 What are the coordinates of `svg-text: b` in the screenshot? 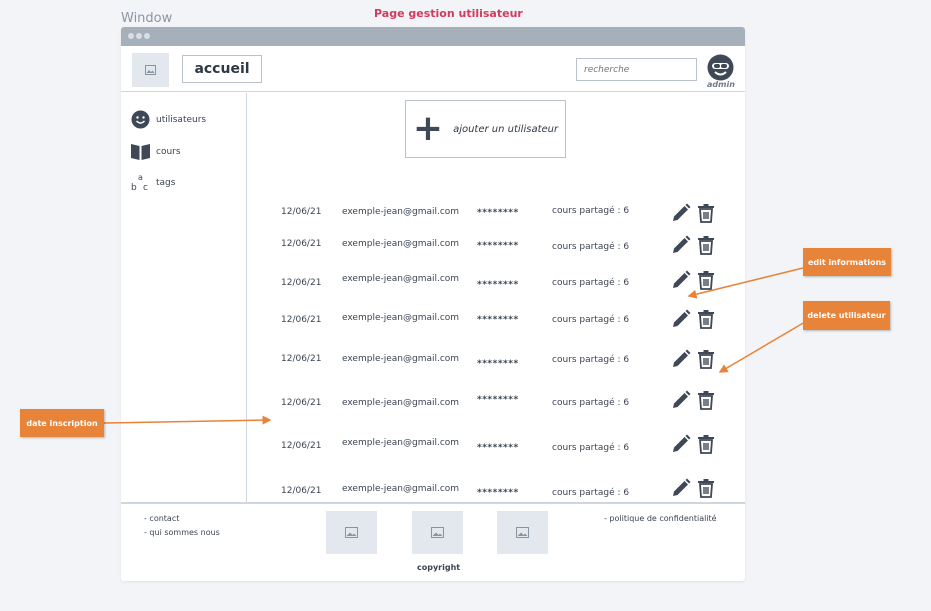 It's located at (134, 187).